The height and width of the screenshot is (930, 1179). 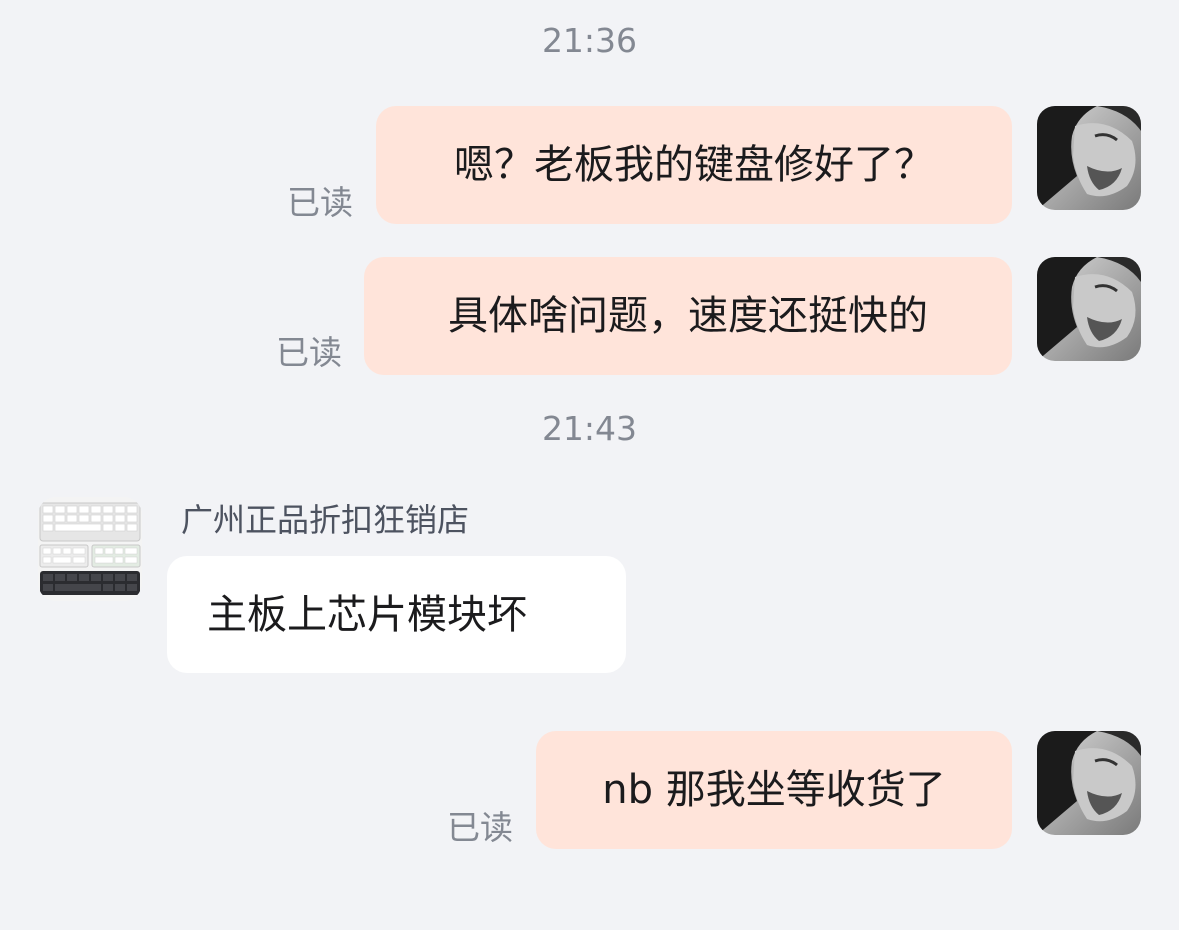 I want to click on message-bubble-incoming: 主板上芯片模块坏, so click(x=396, y=614).